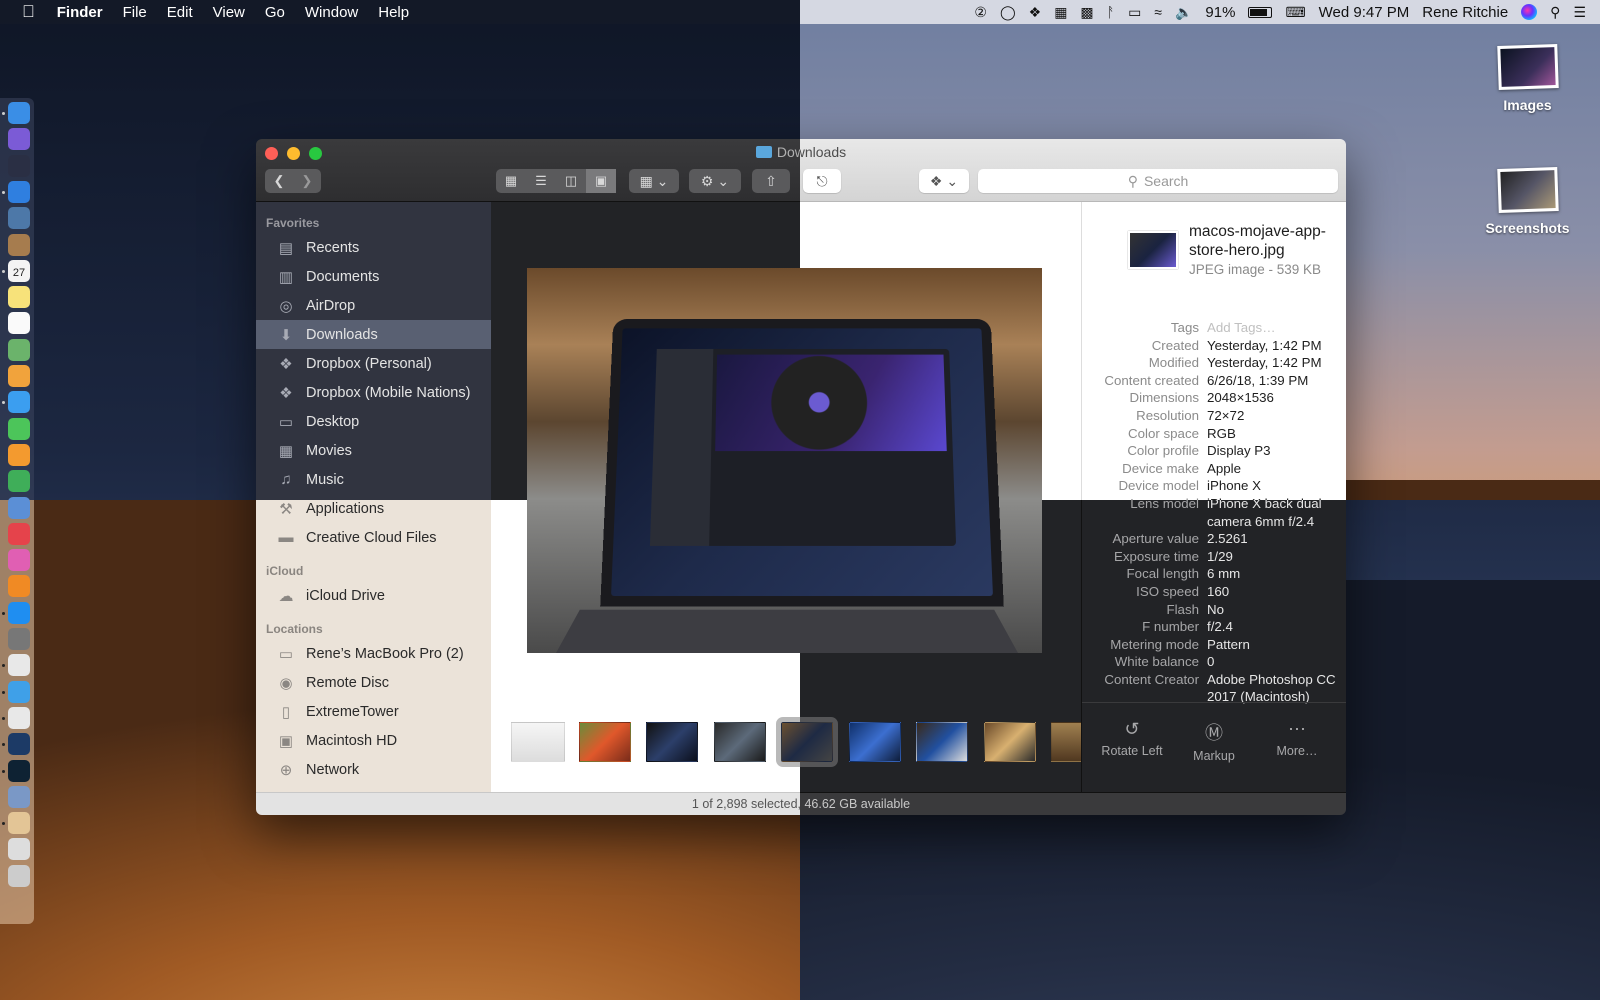 The image size is (1600, 1000). Describe the element at coordinates (19, 717) in the screenshot. I see `dock-app-chrome` at that location.